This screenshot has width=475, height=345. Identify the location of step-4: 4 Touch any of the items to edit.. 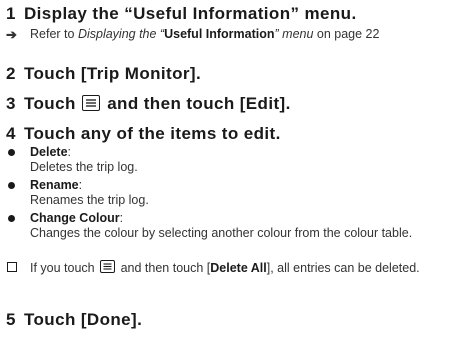
(143, 134).